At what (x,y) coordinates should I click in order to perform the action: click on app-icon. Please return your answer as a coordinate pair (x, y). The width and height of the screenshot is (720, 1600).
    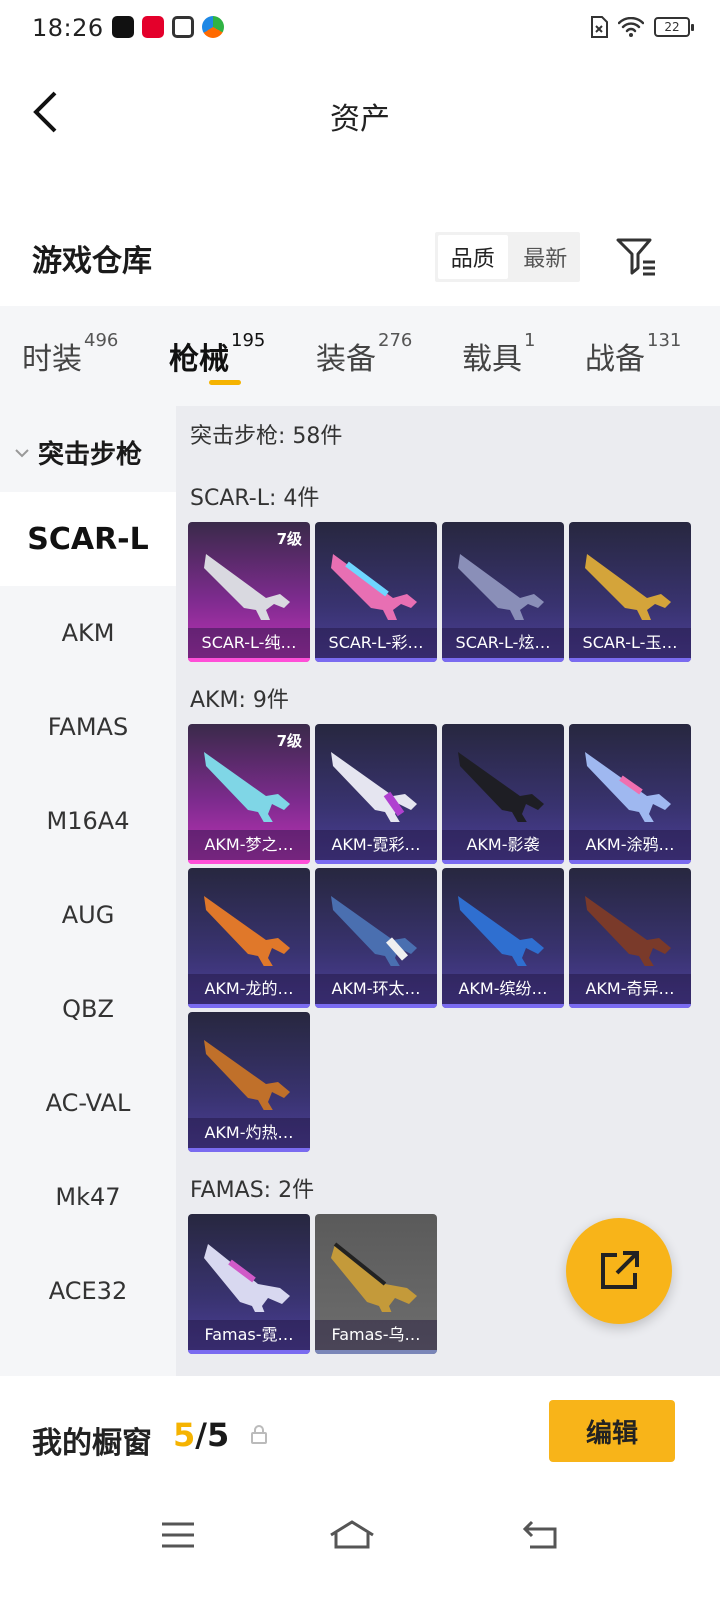
    Looking at the image, I should click on (213, 27).